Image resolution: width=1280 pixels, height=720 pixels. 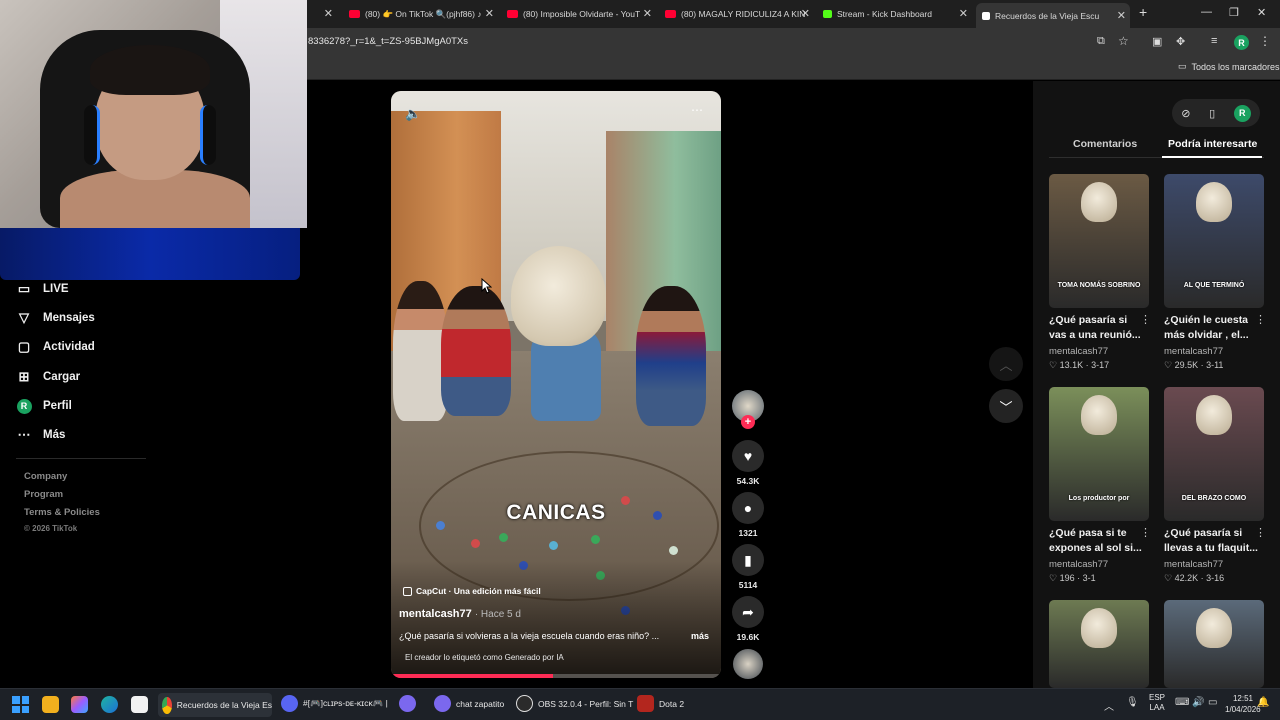 I want to click on taskbar-app-twitch-tool, so click(x=410, y=703).